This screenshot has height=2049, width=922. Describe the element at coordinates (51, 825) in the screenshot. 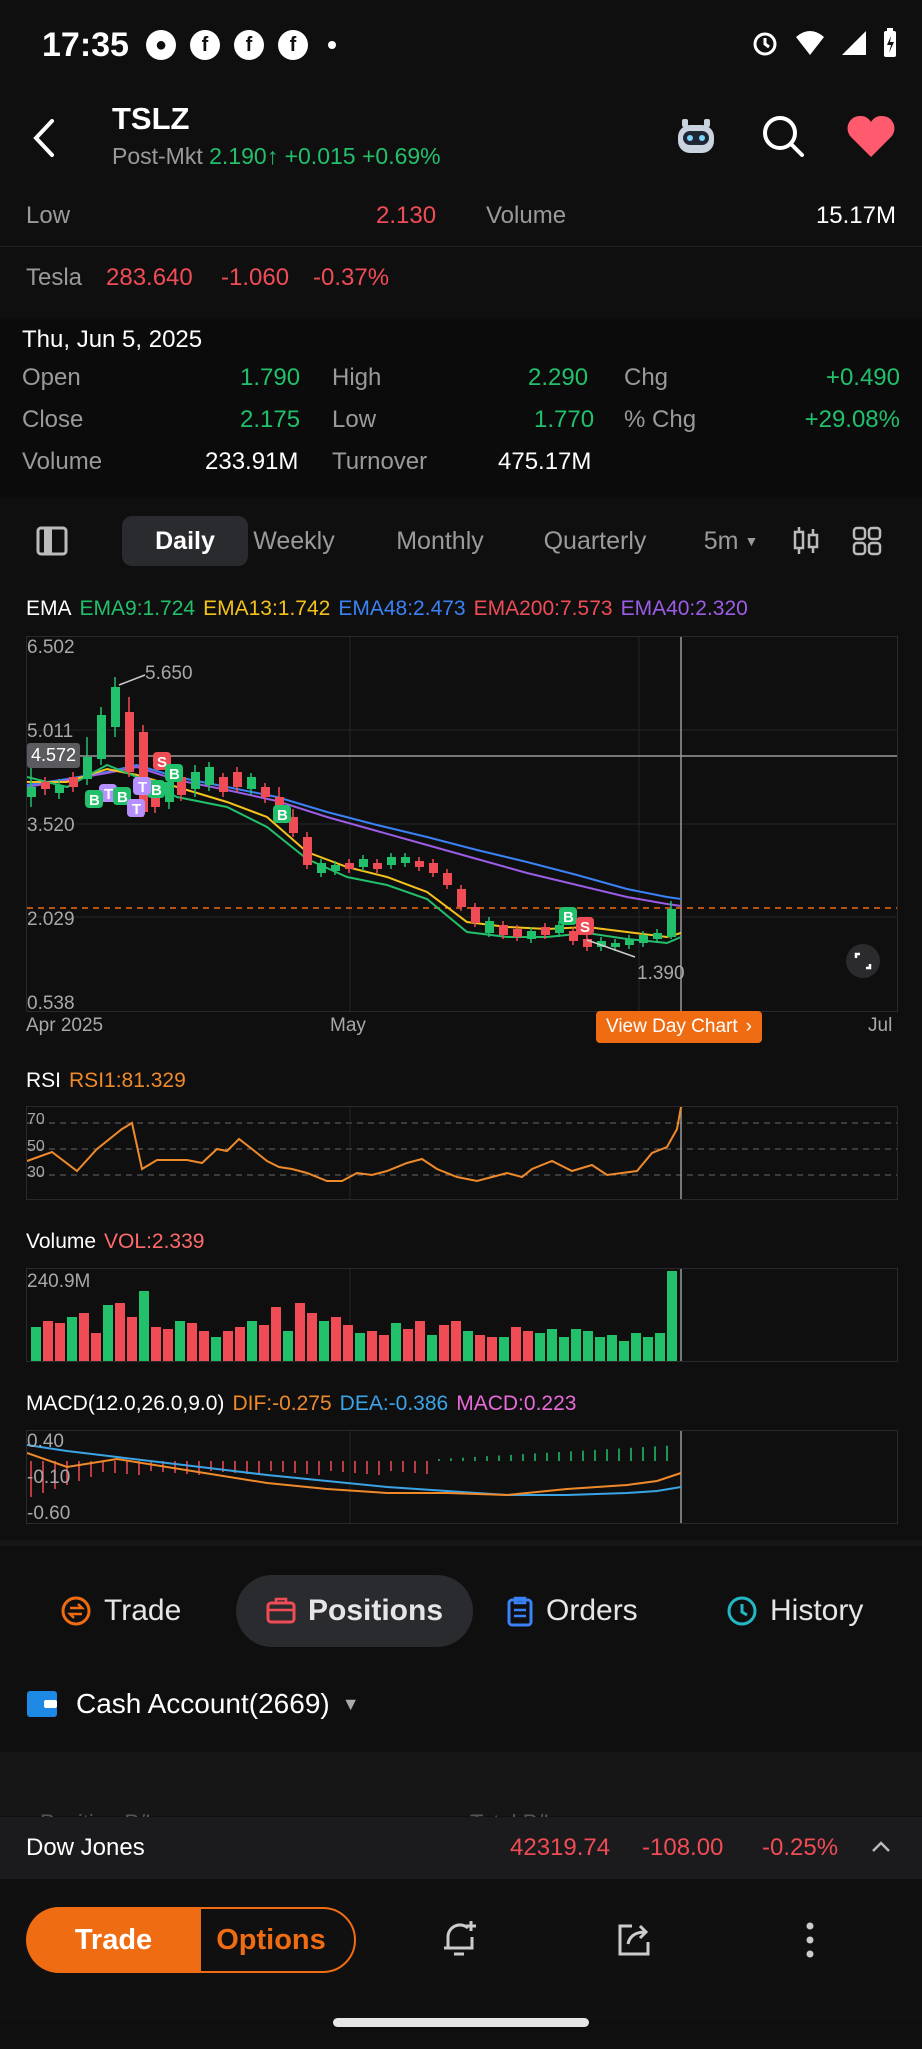

I see `y-axis-label: 3.520` at that location.